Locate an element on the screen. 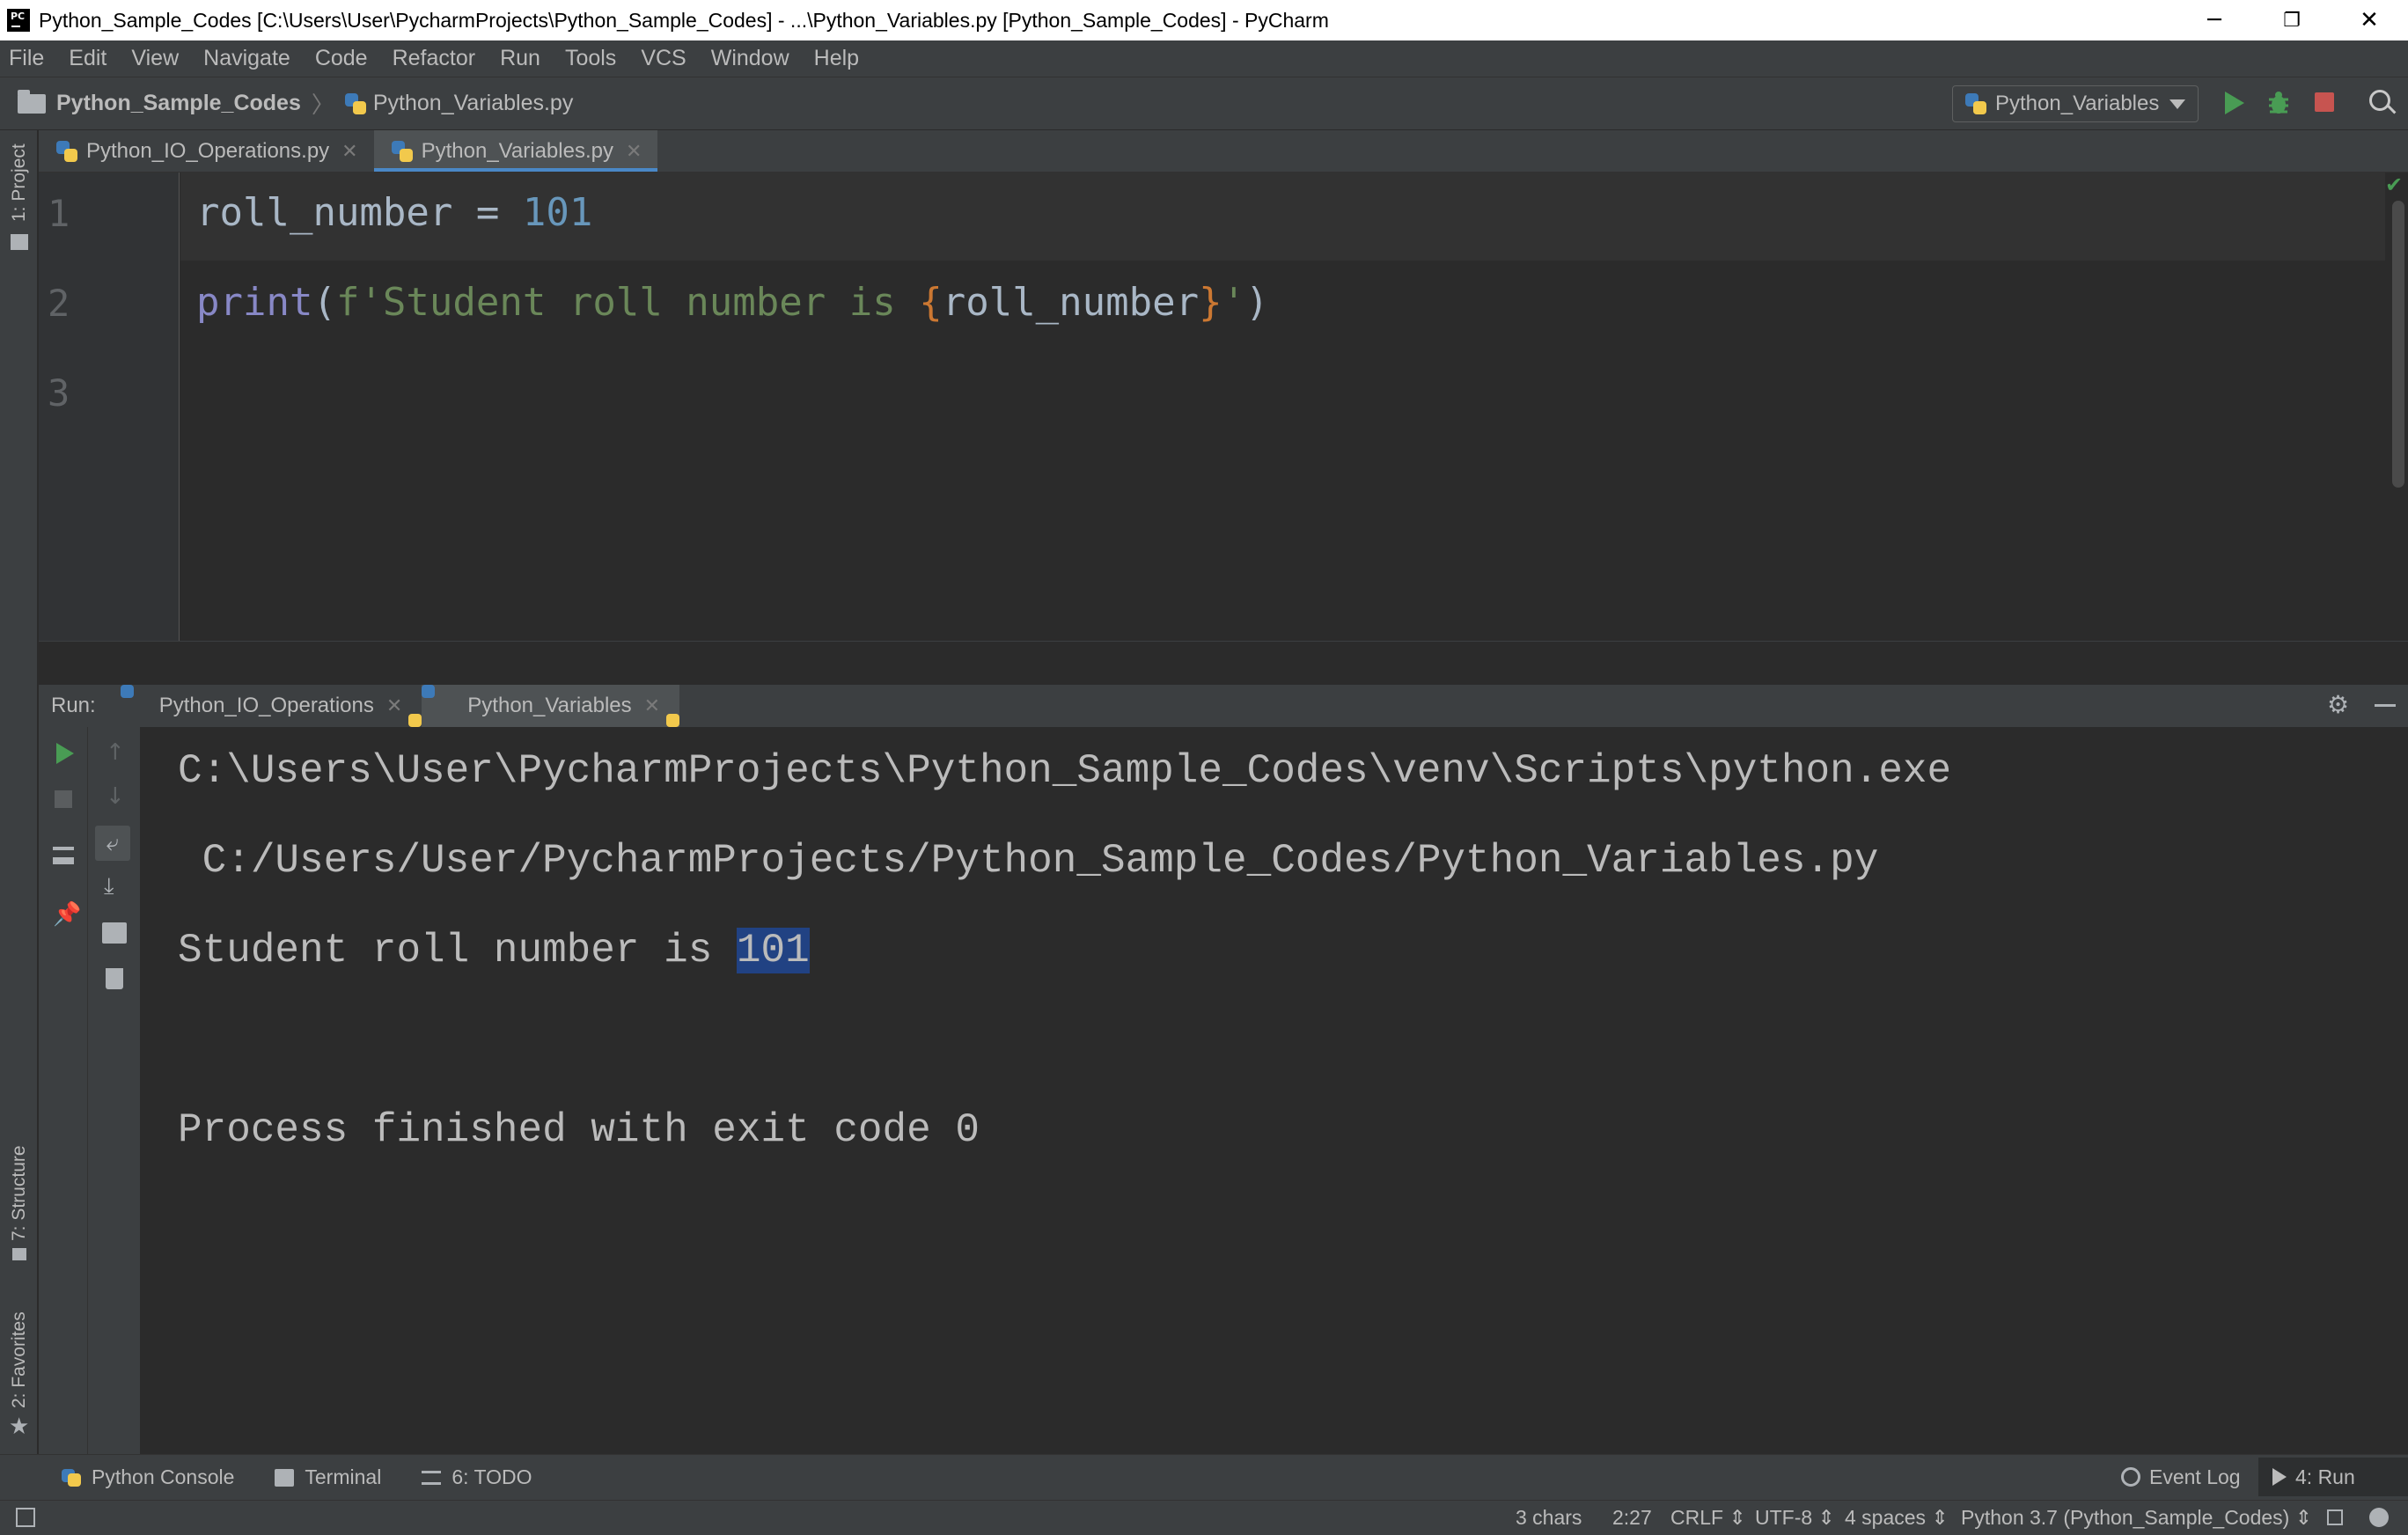 The image size is (2408, 1535). terminal-tab: Terminal is located at coordinates (328, 1477).